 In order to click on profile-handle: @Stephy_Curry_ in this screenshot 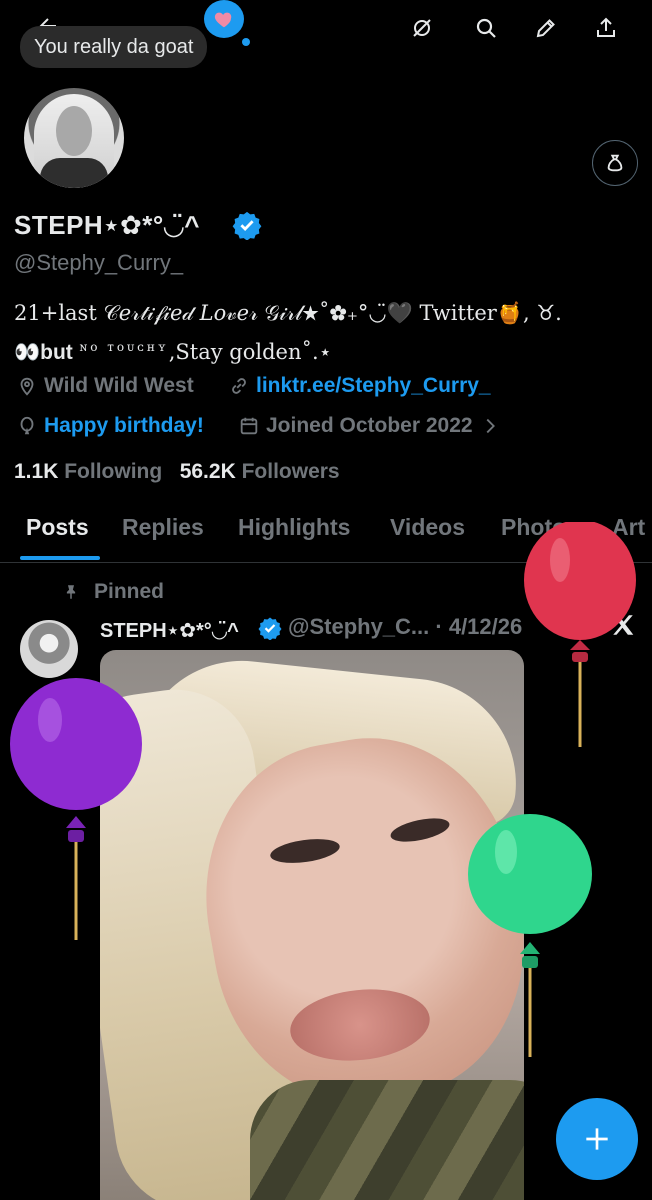, I will do `click(99, 262)`.